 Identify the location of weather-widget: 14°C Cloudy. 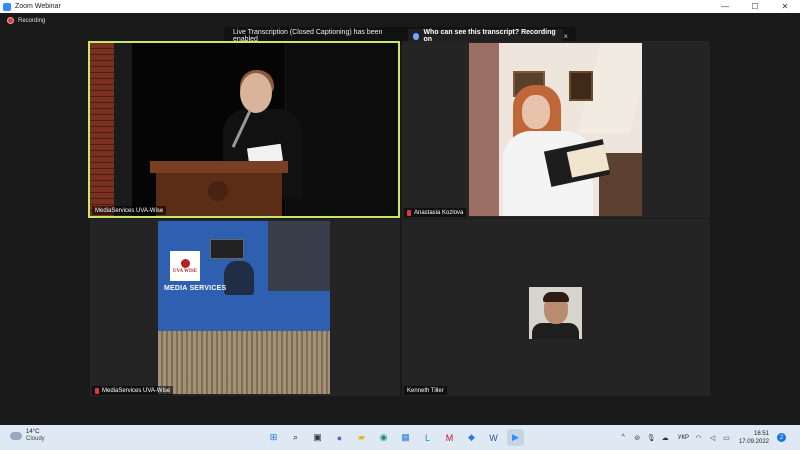
(27, 436).